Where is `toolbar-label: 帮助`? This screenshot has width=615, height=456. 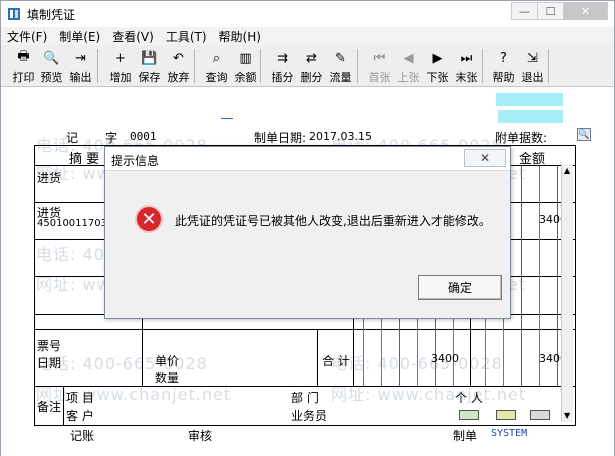 toolbar-label: 帮助 is located at coordinates (503, 77).